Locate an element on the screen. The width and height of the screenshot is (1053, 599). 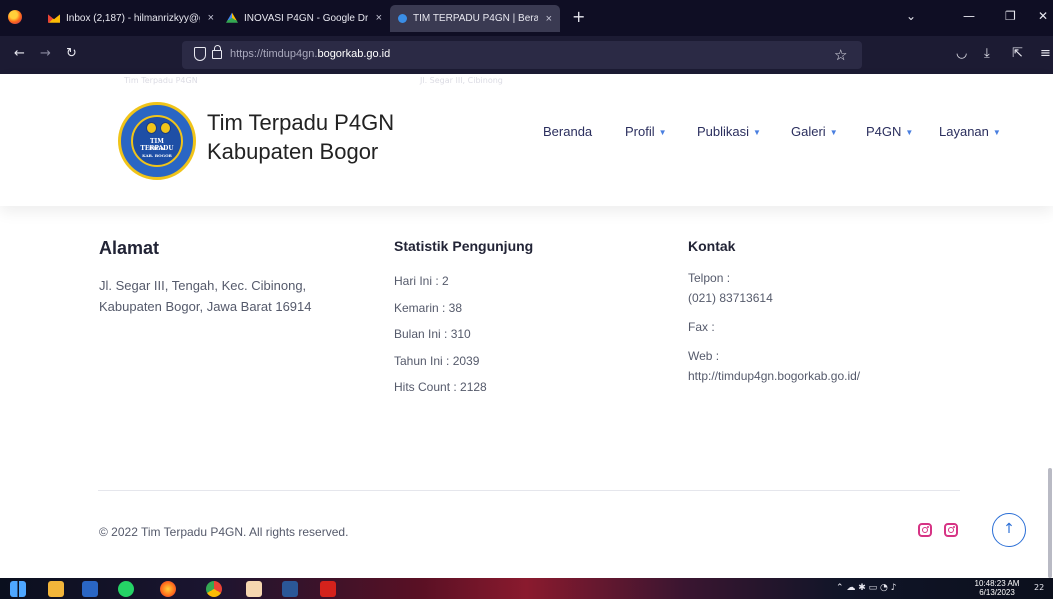
stats-yesterday: Kemarin : 38 is located at coordinates (428, 307).